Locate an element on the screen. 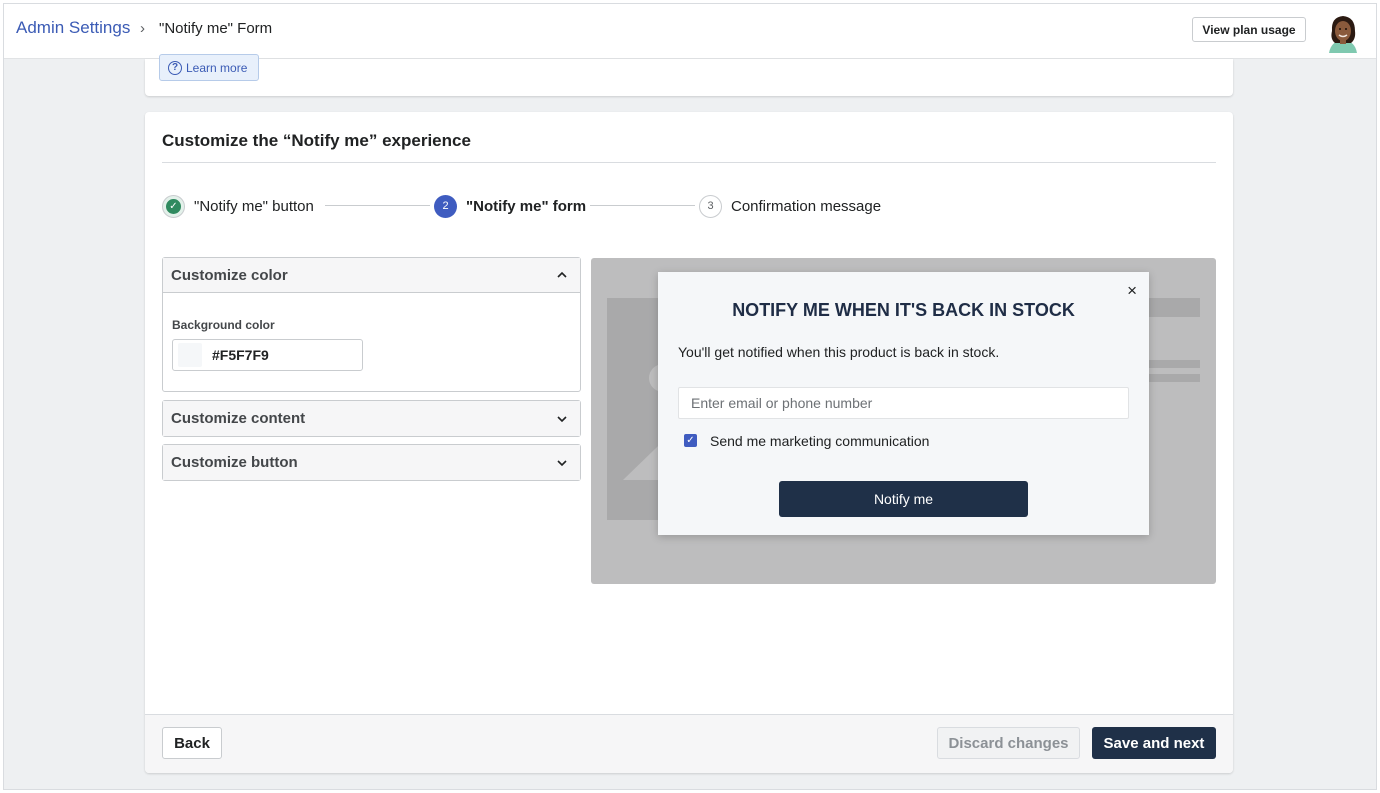 This screenshot has width=1380, height=793. accordion-title: Customize content is located at coordinates (238, 418).